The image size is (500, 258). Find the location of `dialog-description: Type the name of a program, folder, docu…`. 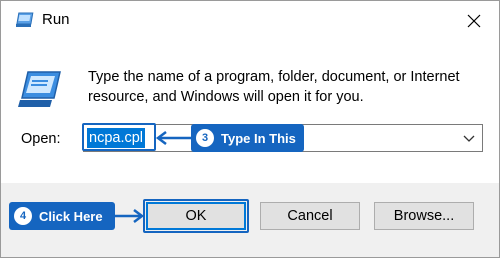

dialog-description: Type the name of a program, folder, docu… is located at coordinates (274, 87).